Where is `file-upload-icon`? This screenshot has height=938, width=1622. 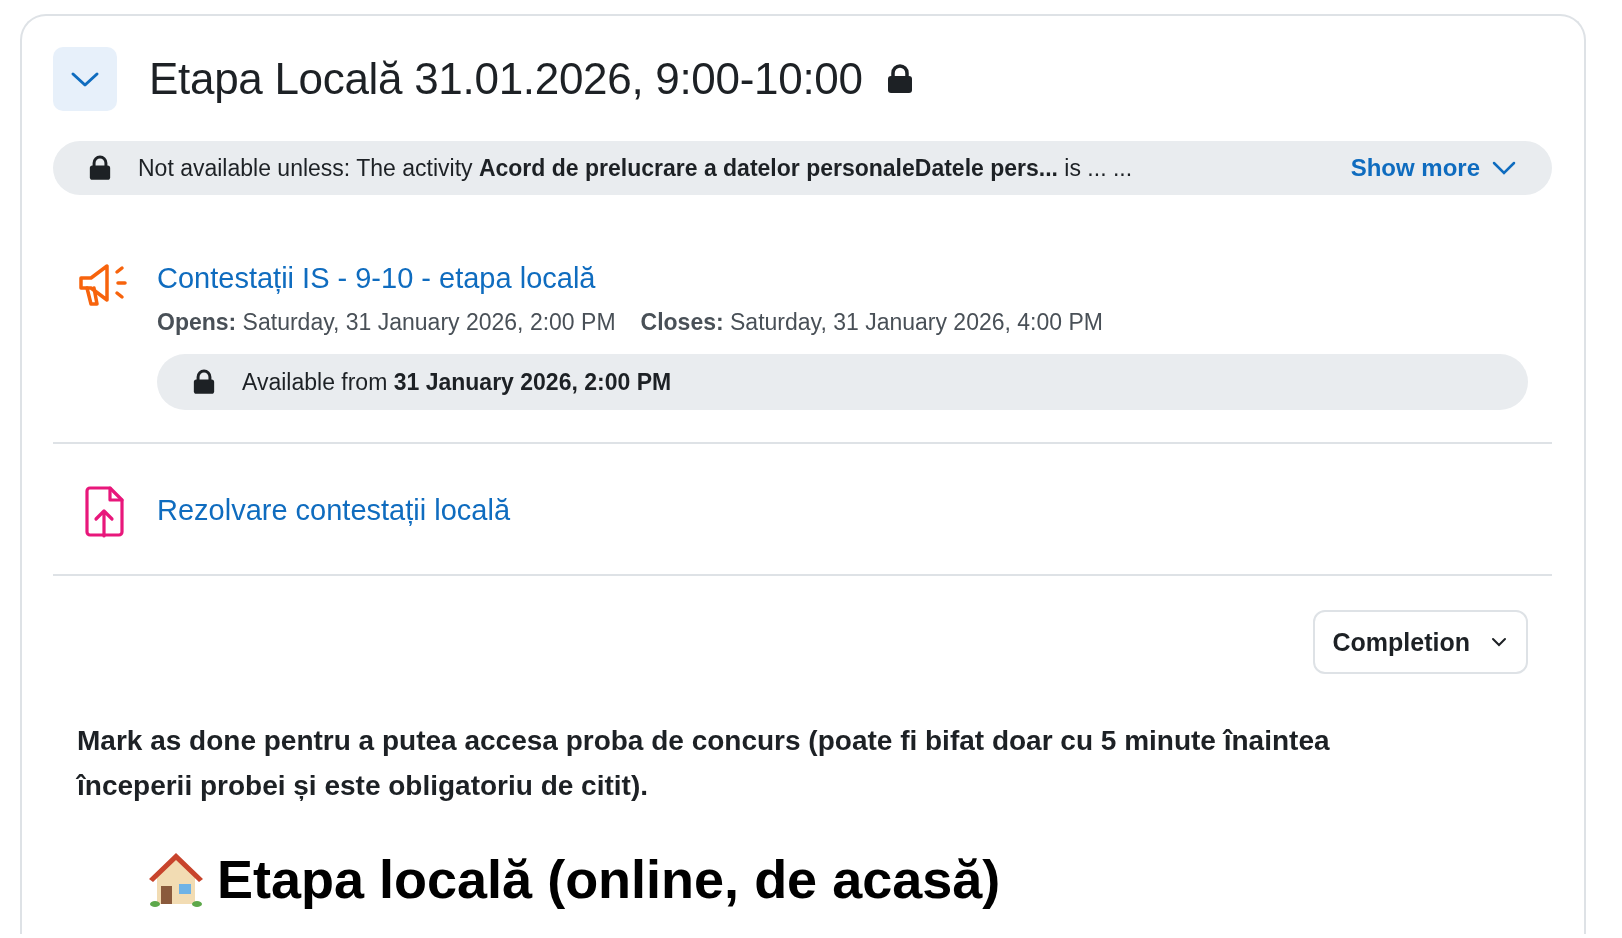 file-upload-icon is located at coordinates (105, 512).